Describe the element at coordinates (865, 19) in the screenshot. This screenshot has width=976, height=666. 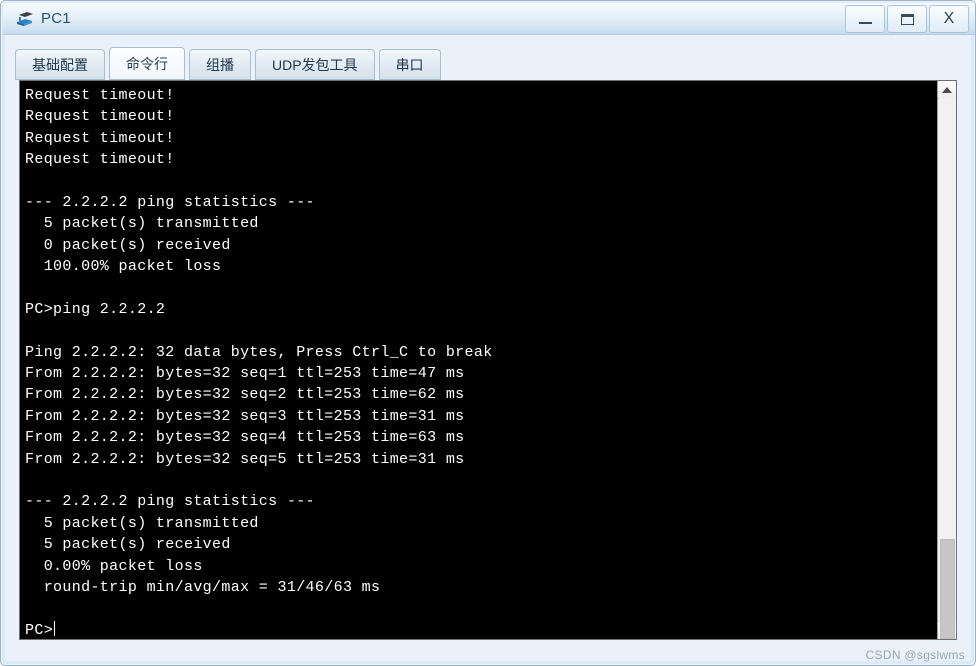
I see `minimize-button` at that location.